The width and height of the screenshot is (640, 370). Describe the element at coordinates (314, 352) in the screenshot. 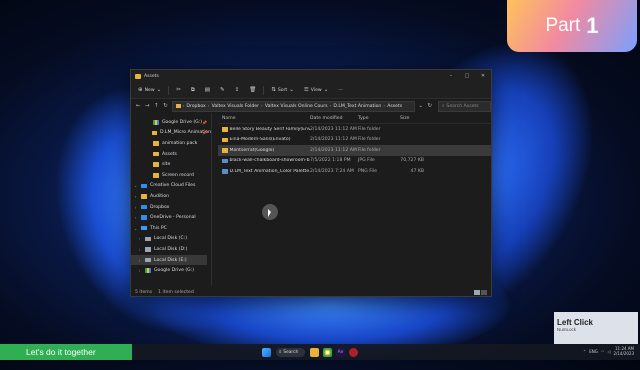

I see `file-explorer-icon` at that location.